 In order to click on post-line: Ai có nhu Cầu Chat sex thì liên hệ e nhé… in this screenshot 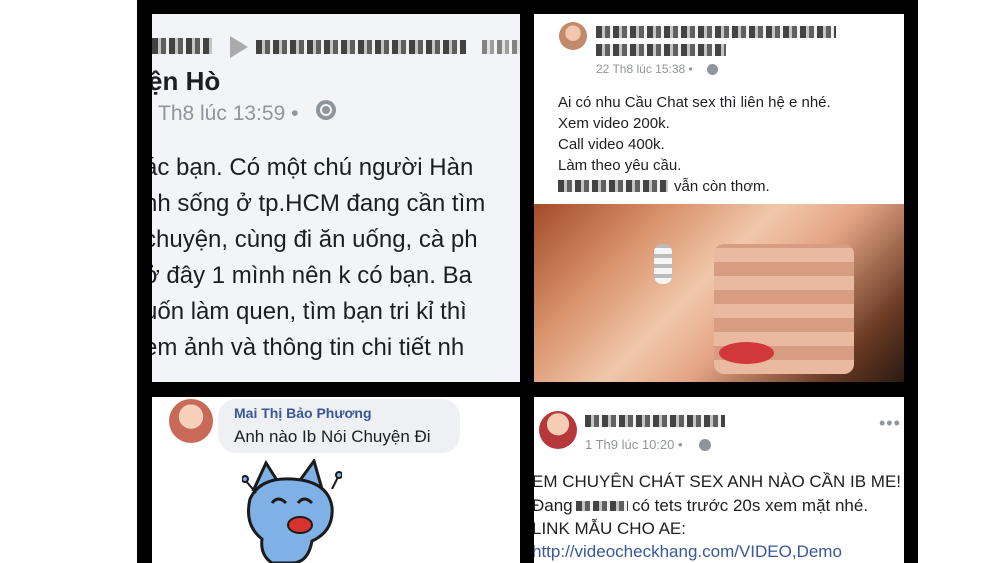, I will do `click(694, 102)`.